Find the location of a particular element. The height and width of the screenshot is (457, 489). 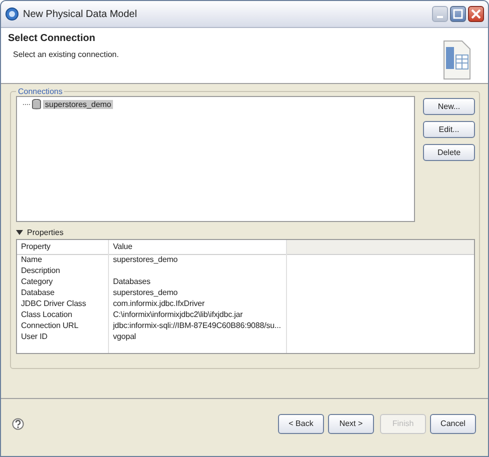

connection-item: superstores_demo is located at coordinates (78, 104).